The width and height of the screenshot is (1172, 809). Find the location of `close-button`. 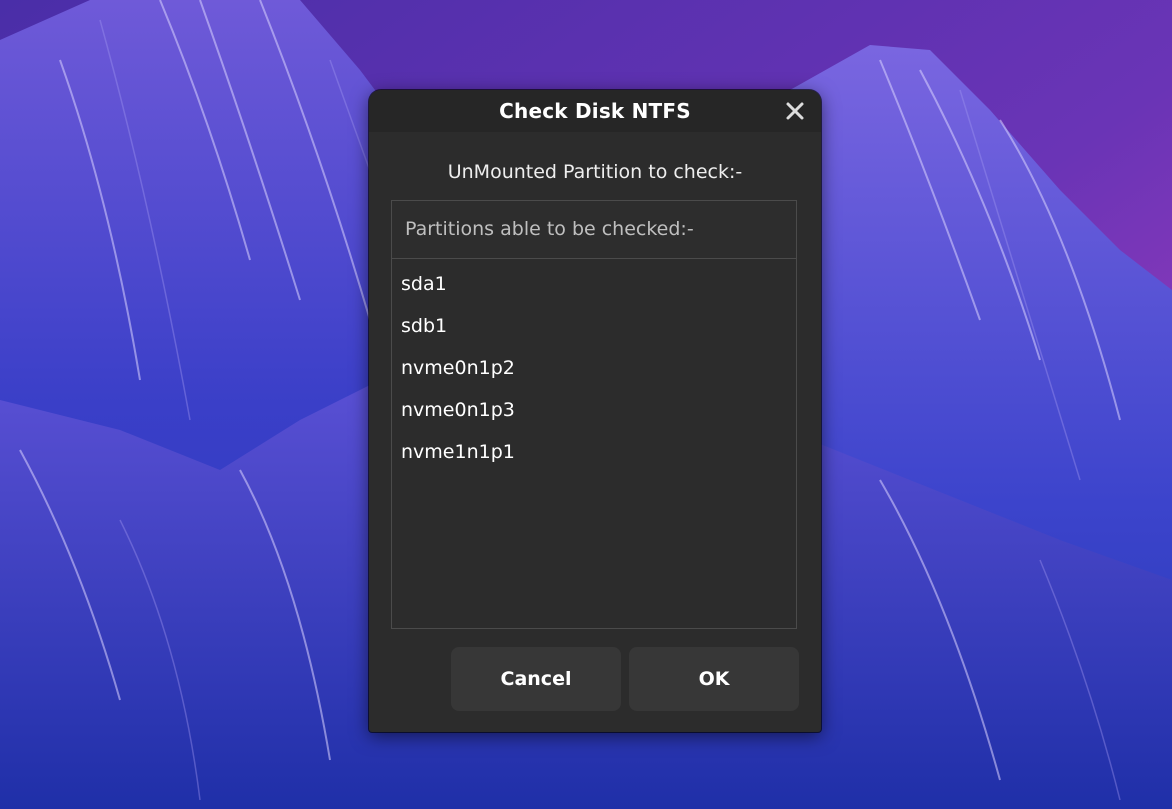

close-button is located at coordinates (795, 111).